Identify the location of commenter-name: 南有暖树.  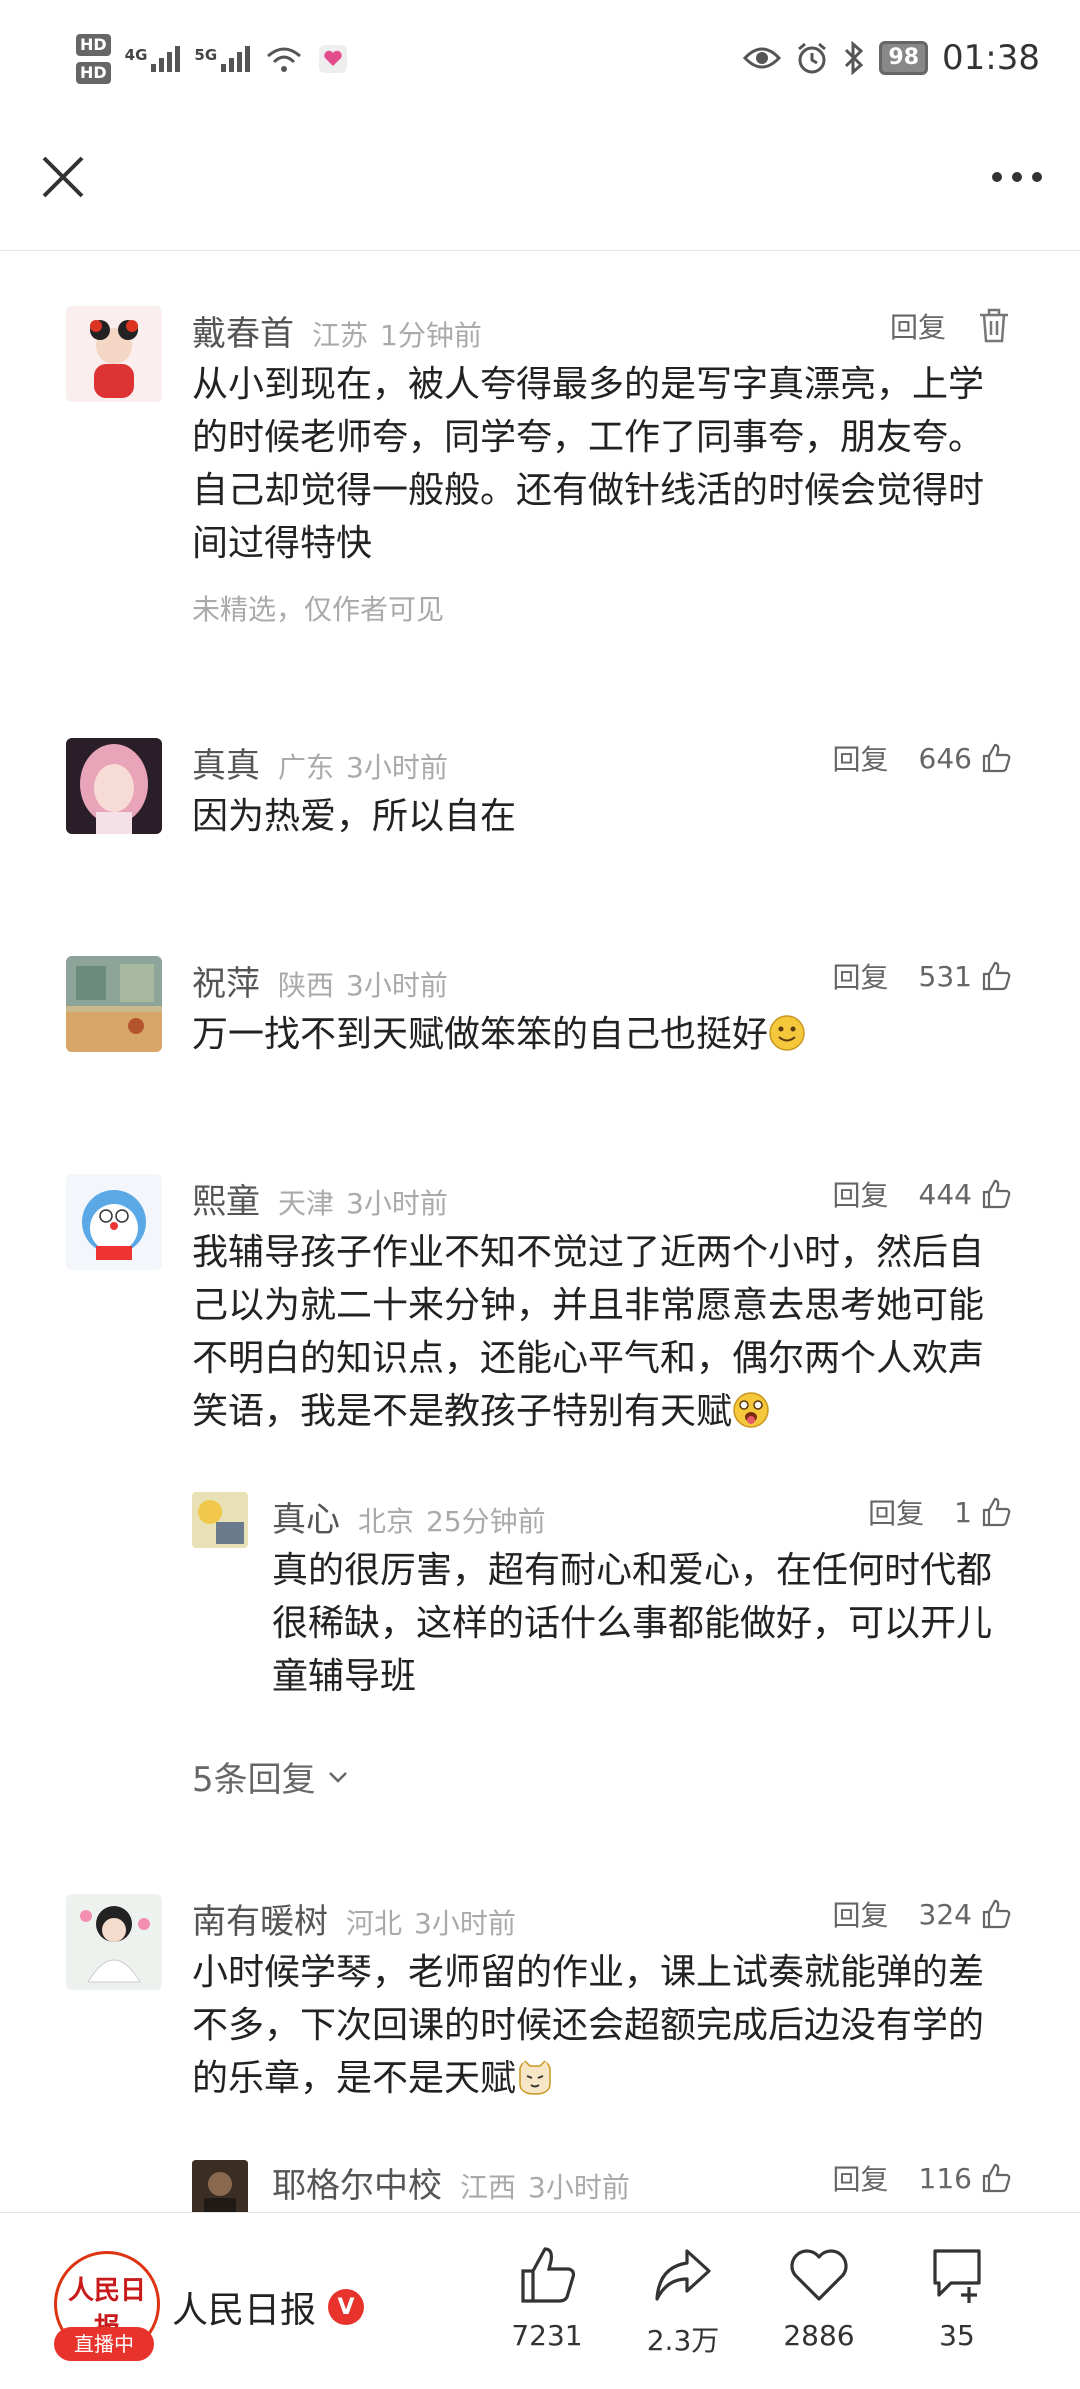
(260, 1918).